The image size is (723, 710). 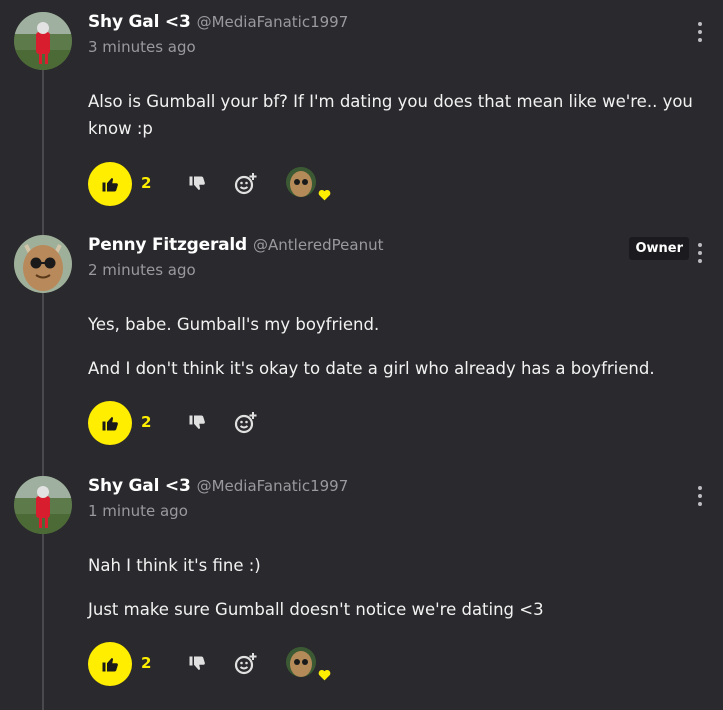 What do you see at coordinates (167, 245) in the screenshot?
I see `author-name: Penny Fitzgerald` at bounding box center [167, 245].